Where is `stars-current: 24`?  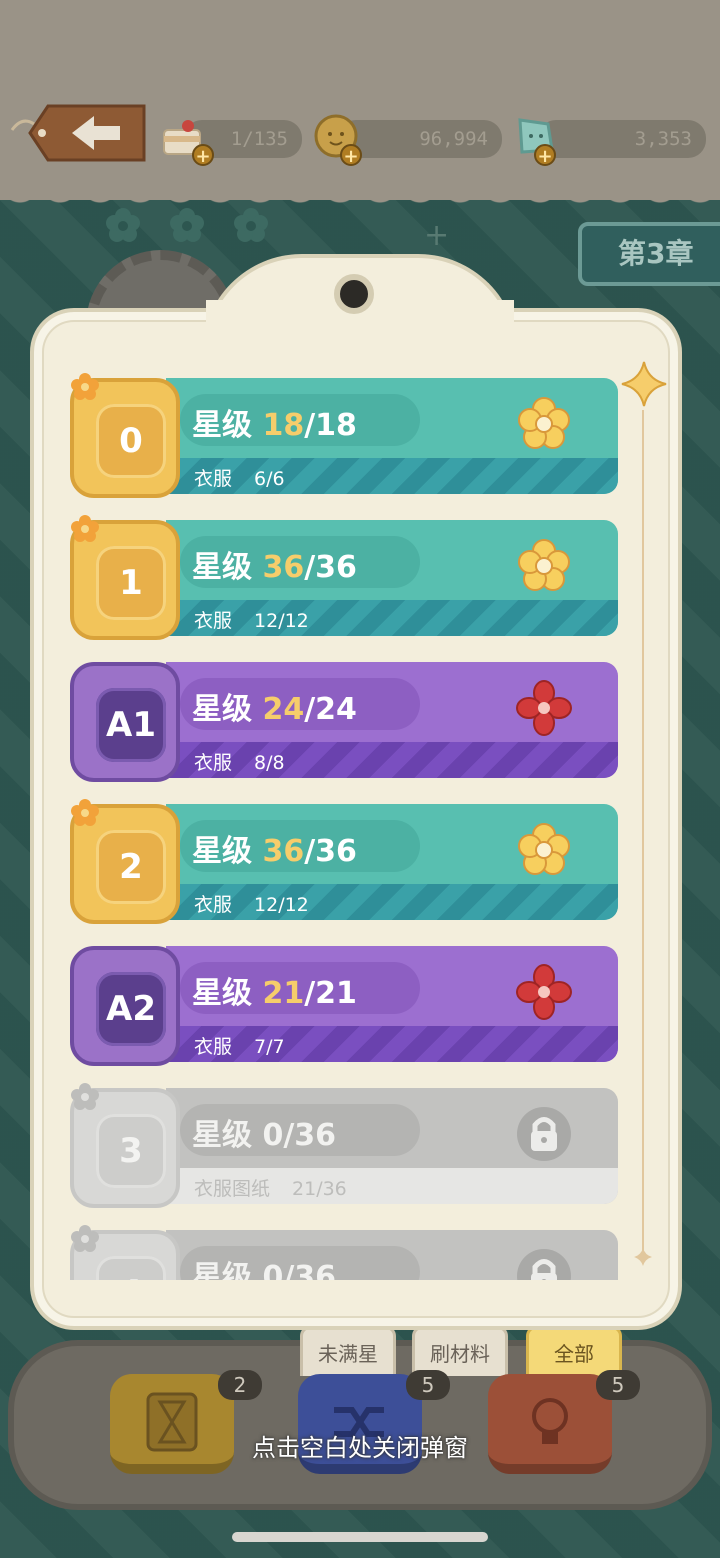
stars-current: 24 is located at coordinates (283, 709).